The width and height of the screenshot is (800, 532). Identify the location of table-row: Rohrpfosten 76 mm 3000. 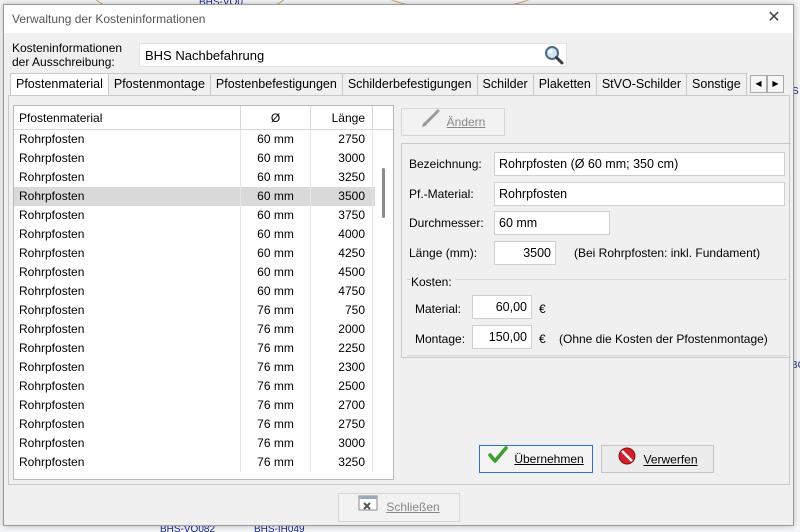
(203, 443).